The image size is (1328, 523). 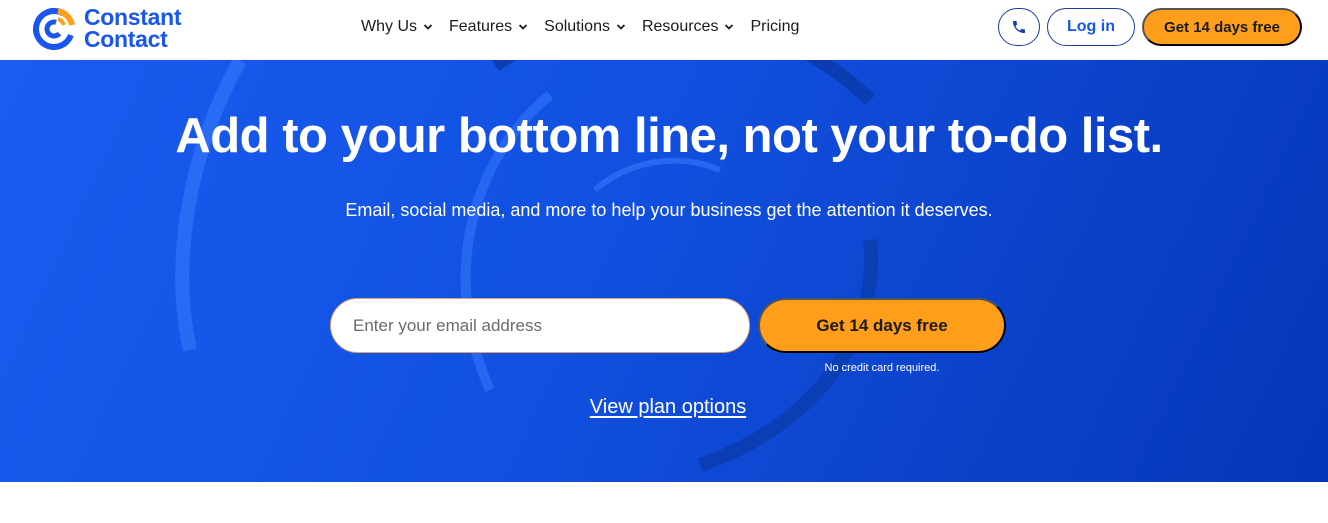 What do you see at coordinates (540, 325) in the screenshot?
I see `email-input` at bounding box center [540, 325].